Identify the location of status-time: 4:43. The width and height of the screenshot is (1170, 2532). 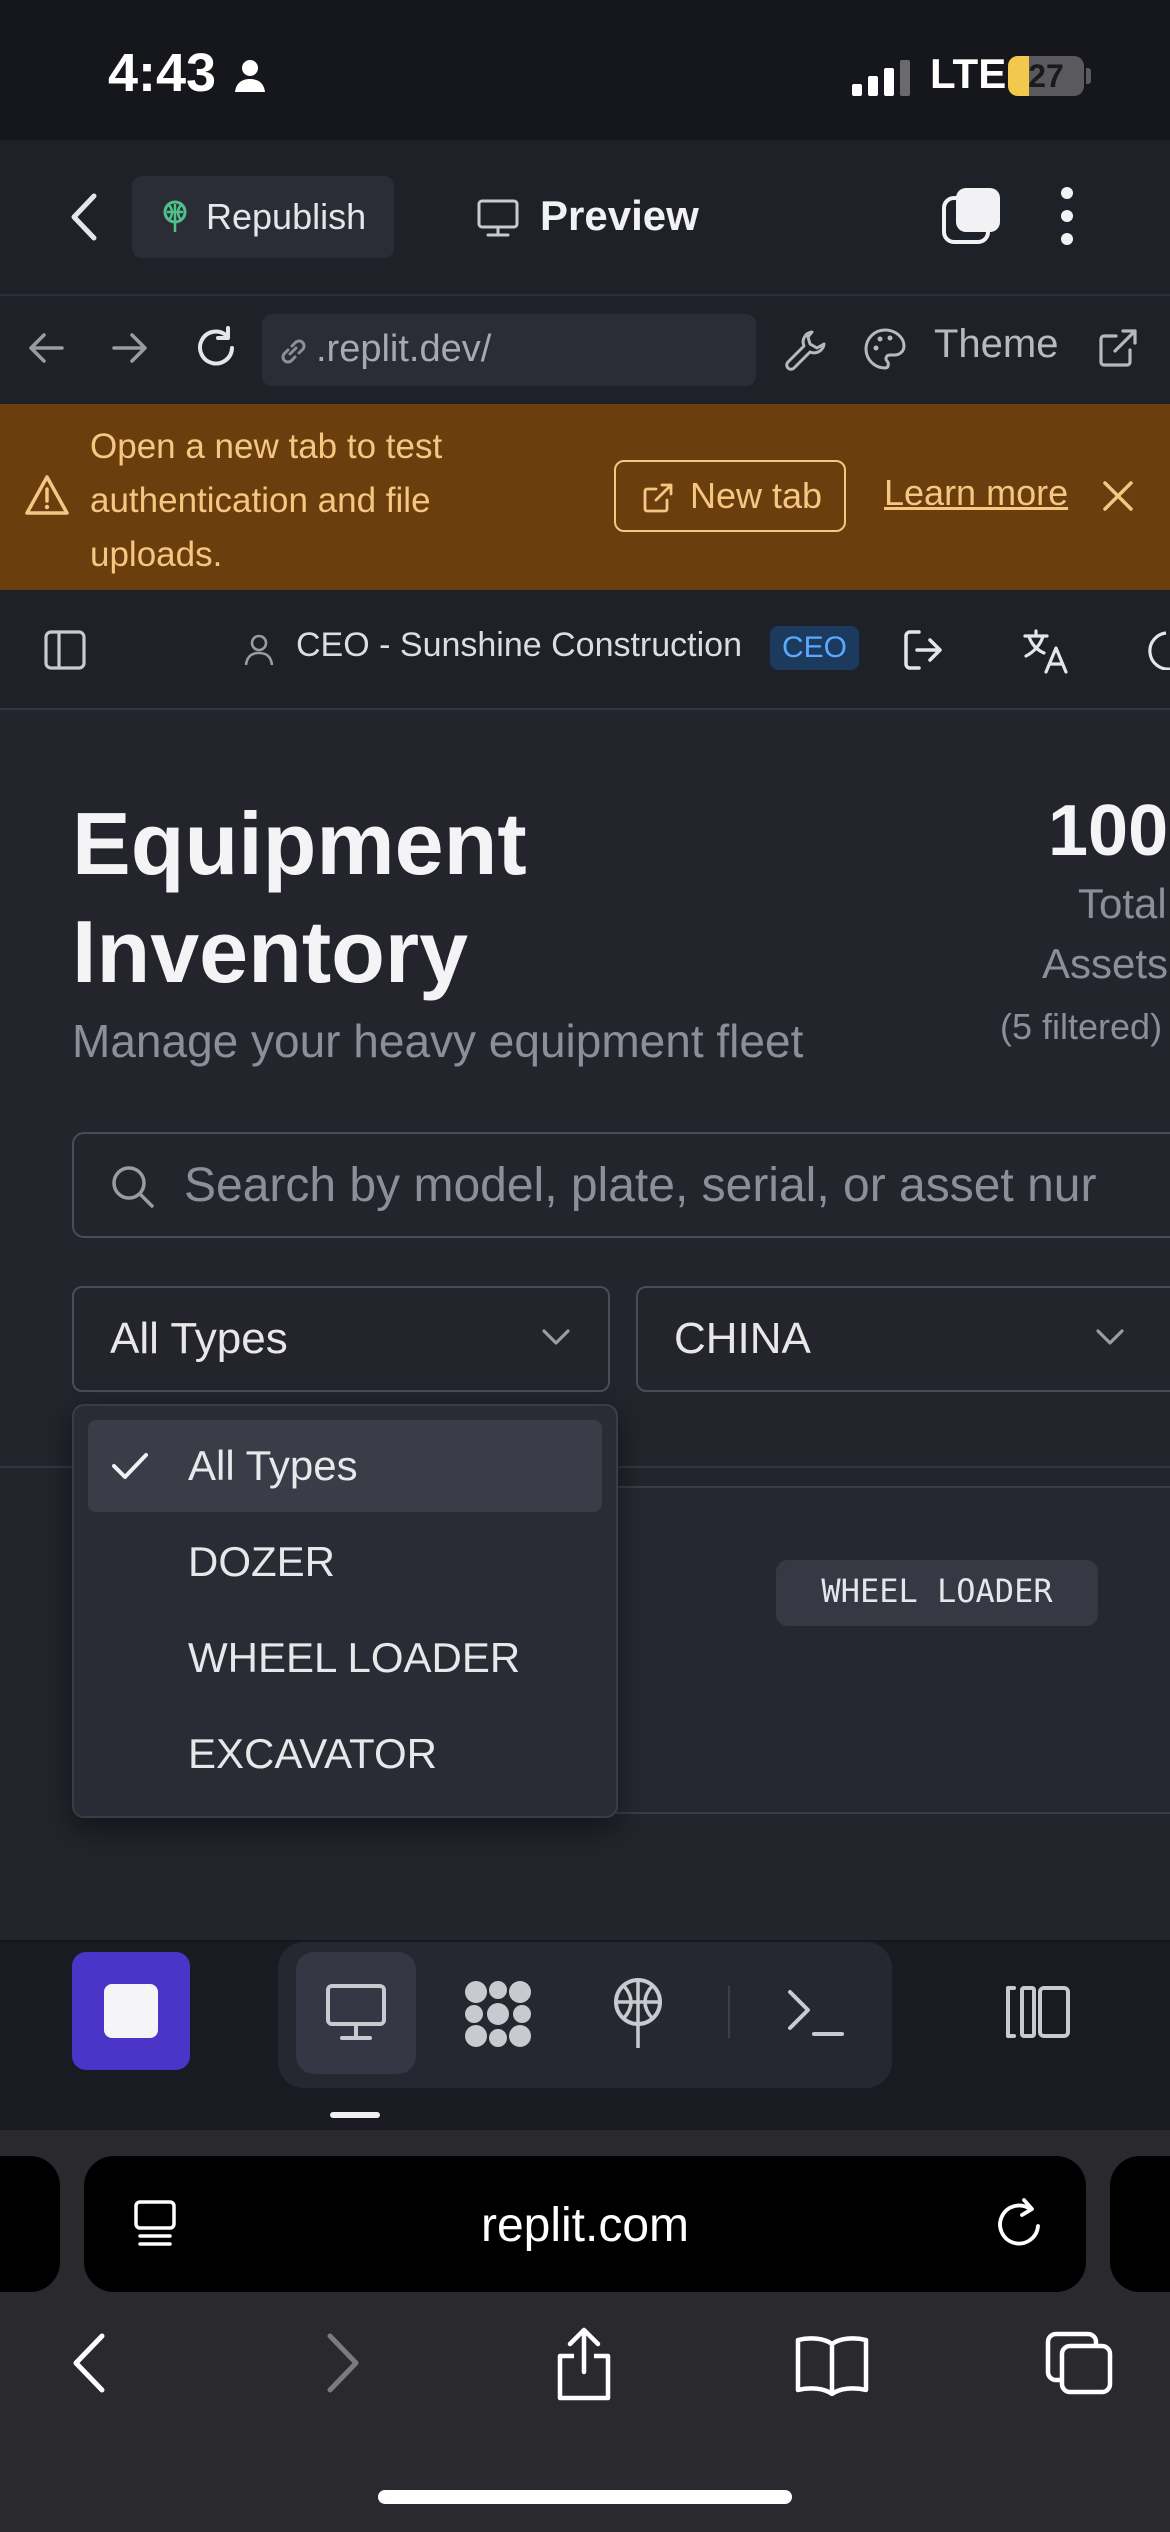
(162, 73).